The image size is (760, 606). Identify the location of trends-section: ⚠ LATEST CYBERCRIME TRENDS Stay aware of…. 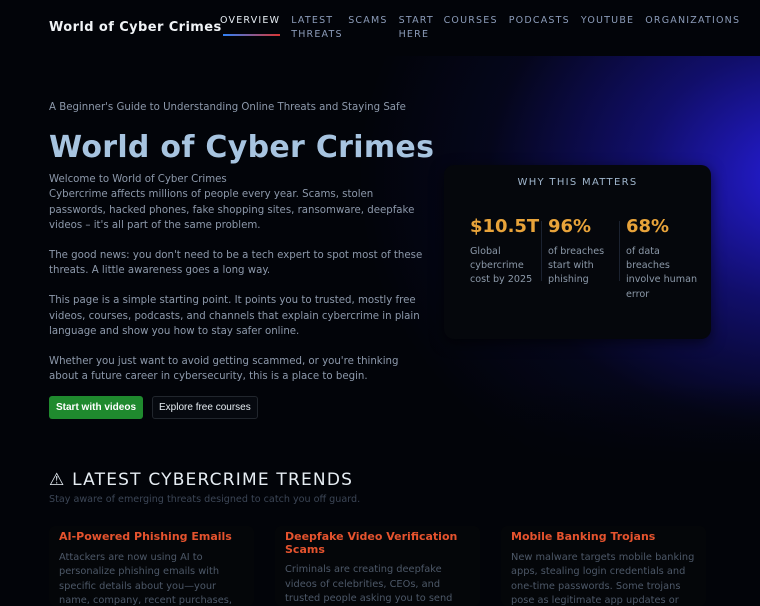
(389, 486).